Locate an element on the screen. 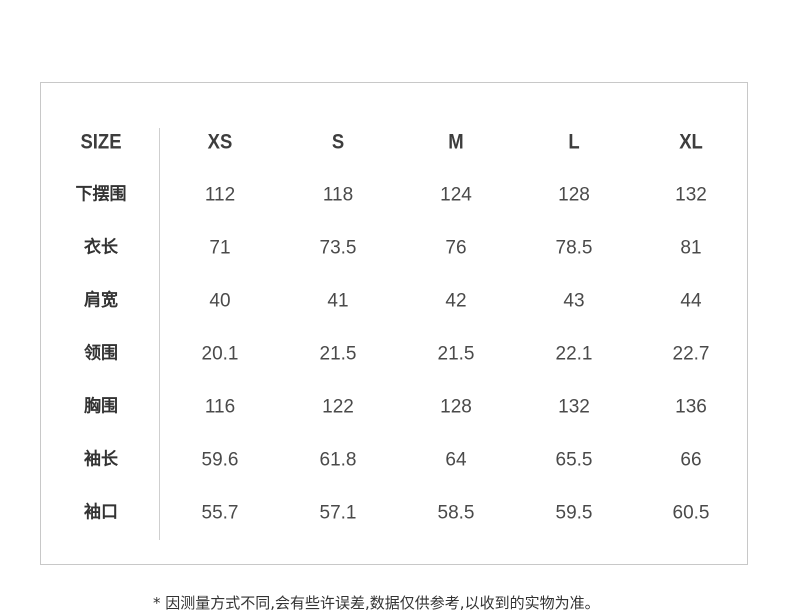  table-cell: 58.5 is located at coordinates (456, 513).